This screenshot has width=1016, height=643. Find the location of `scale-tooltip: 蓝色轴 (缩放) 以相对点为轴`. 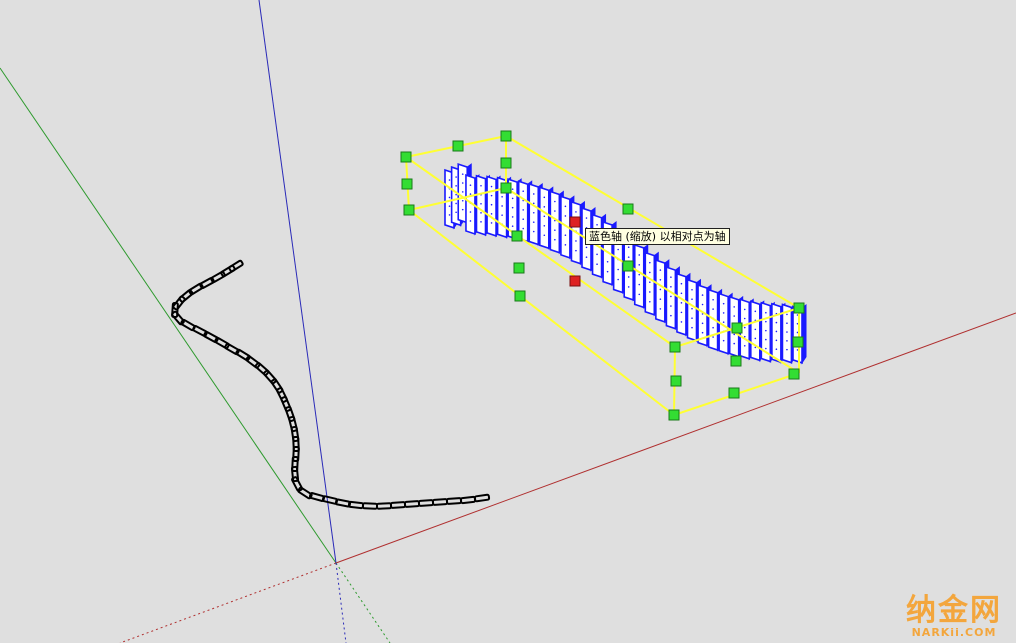

scale-tooltip: 蓝色轴 (缩放) 以相对点为轴 is located at coordinates (657, 236).